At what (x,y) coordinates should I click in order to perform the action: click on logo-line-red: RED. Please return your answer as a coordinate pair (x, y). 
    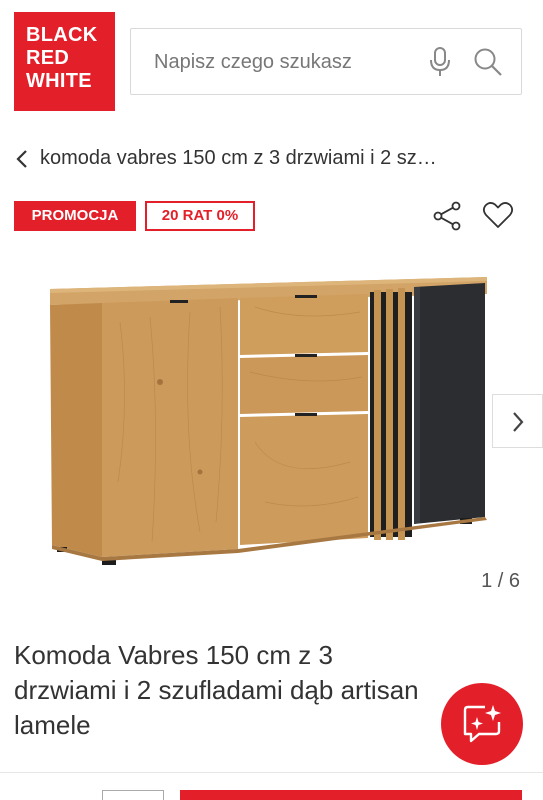
    Looking at the image, I should click on (48, 58).